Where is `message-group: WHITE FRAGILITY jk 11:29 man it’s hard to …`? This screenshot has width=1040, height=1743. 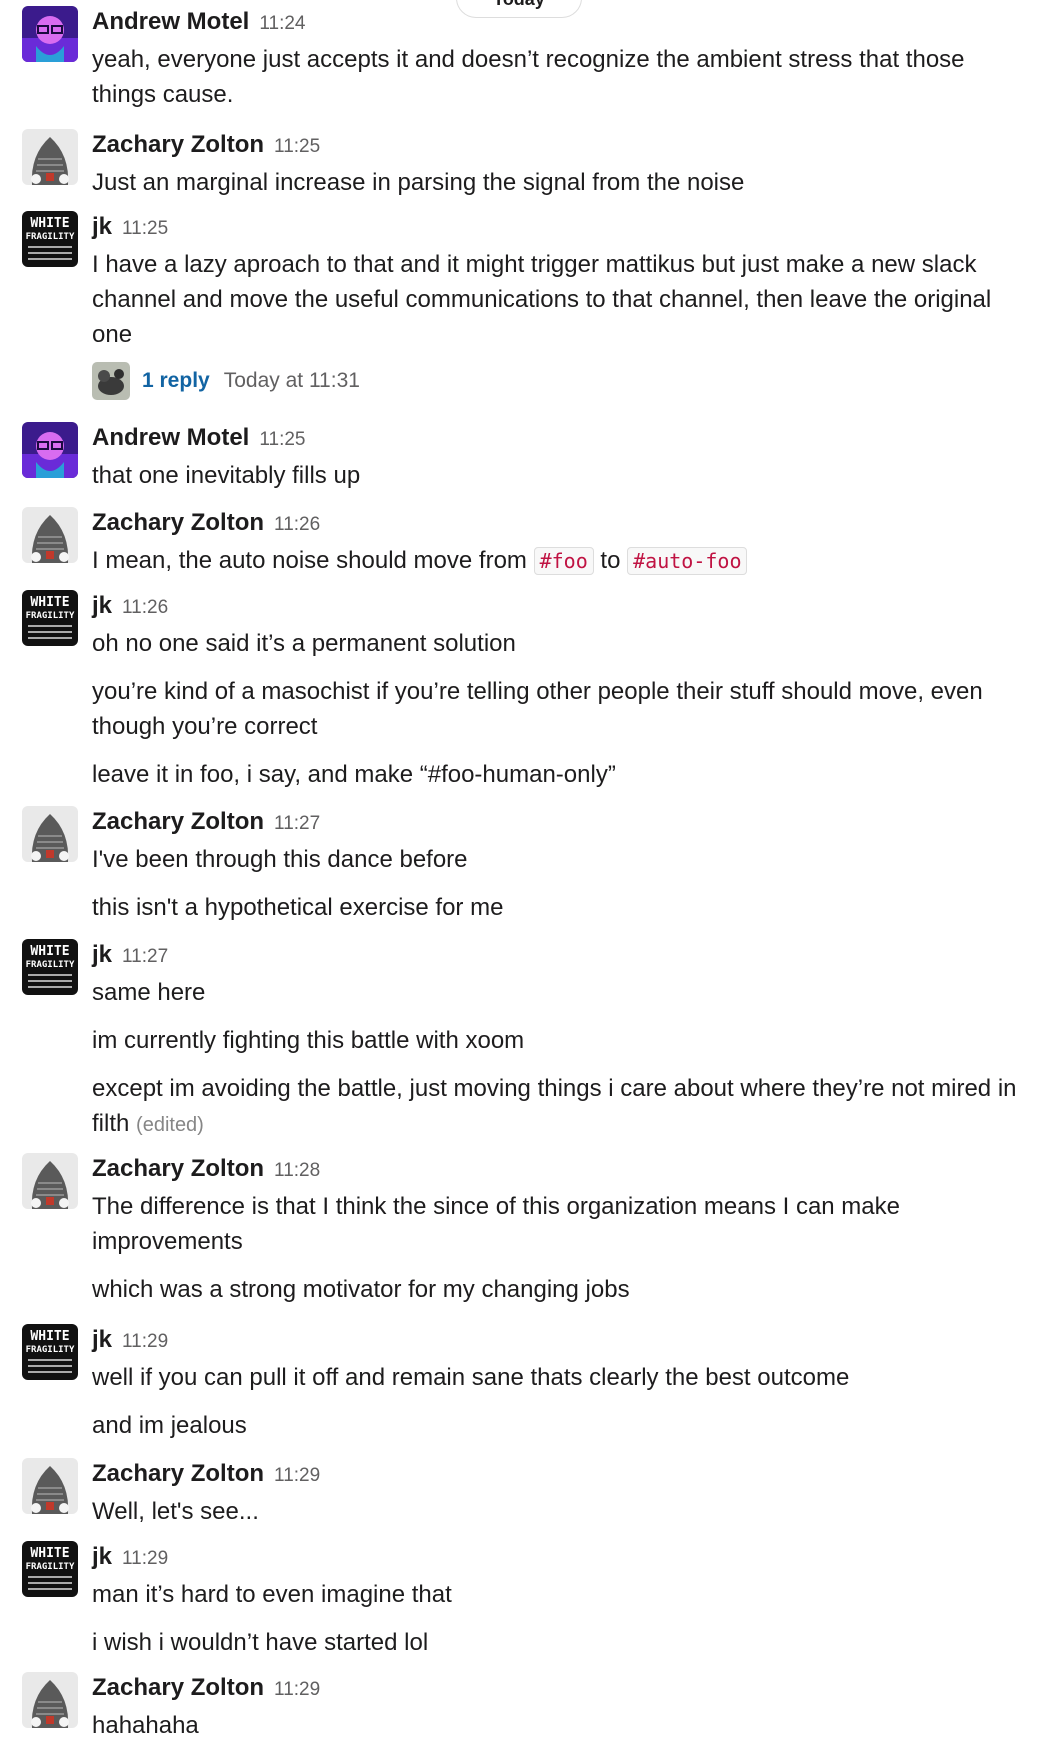
message-group: WHITE FRAGILITY jk 11:29 man it’s hard to … is located at coordinates (520, 1598).